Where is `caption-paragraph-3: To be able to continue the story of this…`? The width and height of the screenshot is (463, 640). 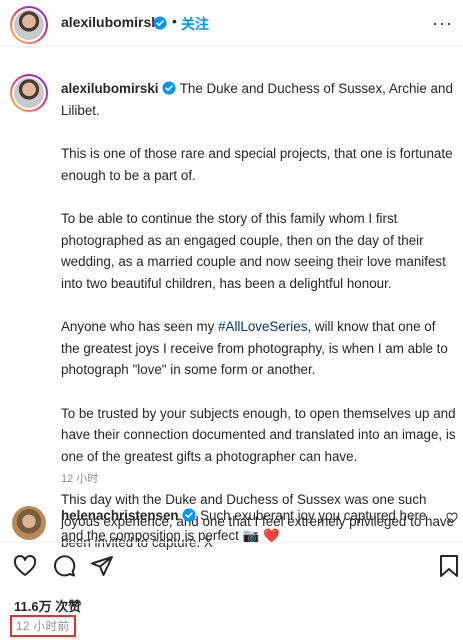
caption-paragraph-3: To be able to continue the story of this… is located at coordinates (253, 251).